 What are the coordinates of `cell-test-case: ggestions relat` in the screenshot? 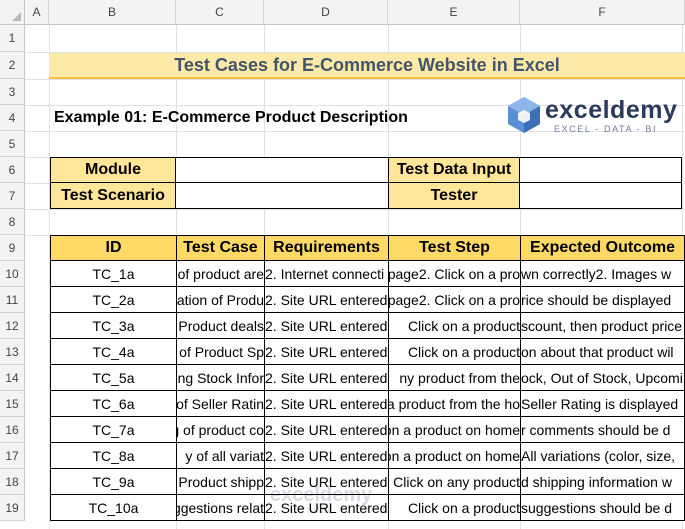 It's located at (220, 508).